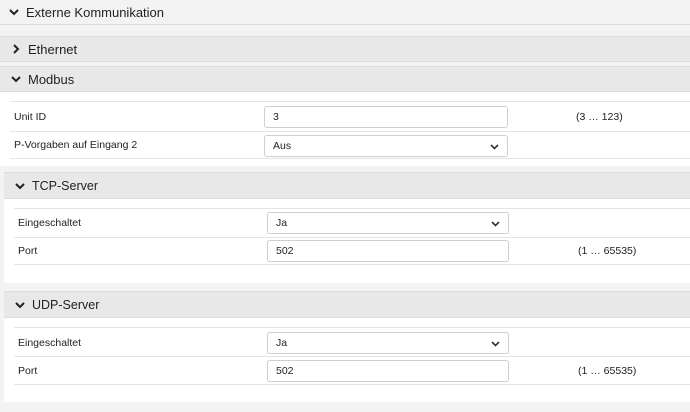 The width and height of the screenshot is (690, 412). I want to click on chevron-right-icon, so click(16, 49).